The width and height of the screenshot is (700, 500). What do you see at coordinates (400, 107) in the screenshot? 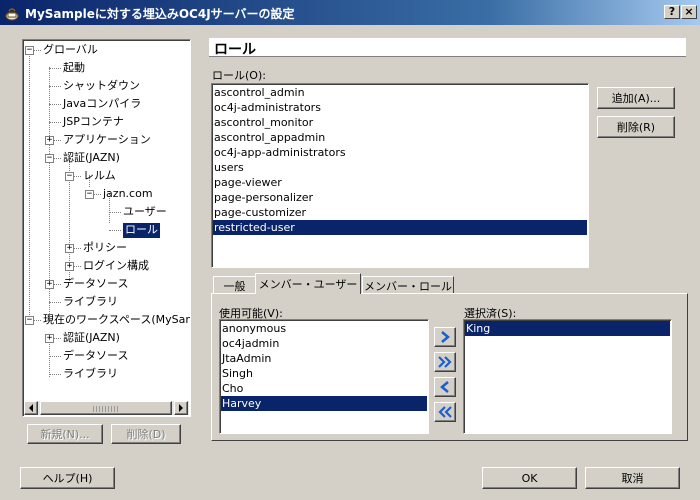
I see `role-list-item: oc4j-administrators` at bounding box center [400, 107].